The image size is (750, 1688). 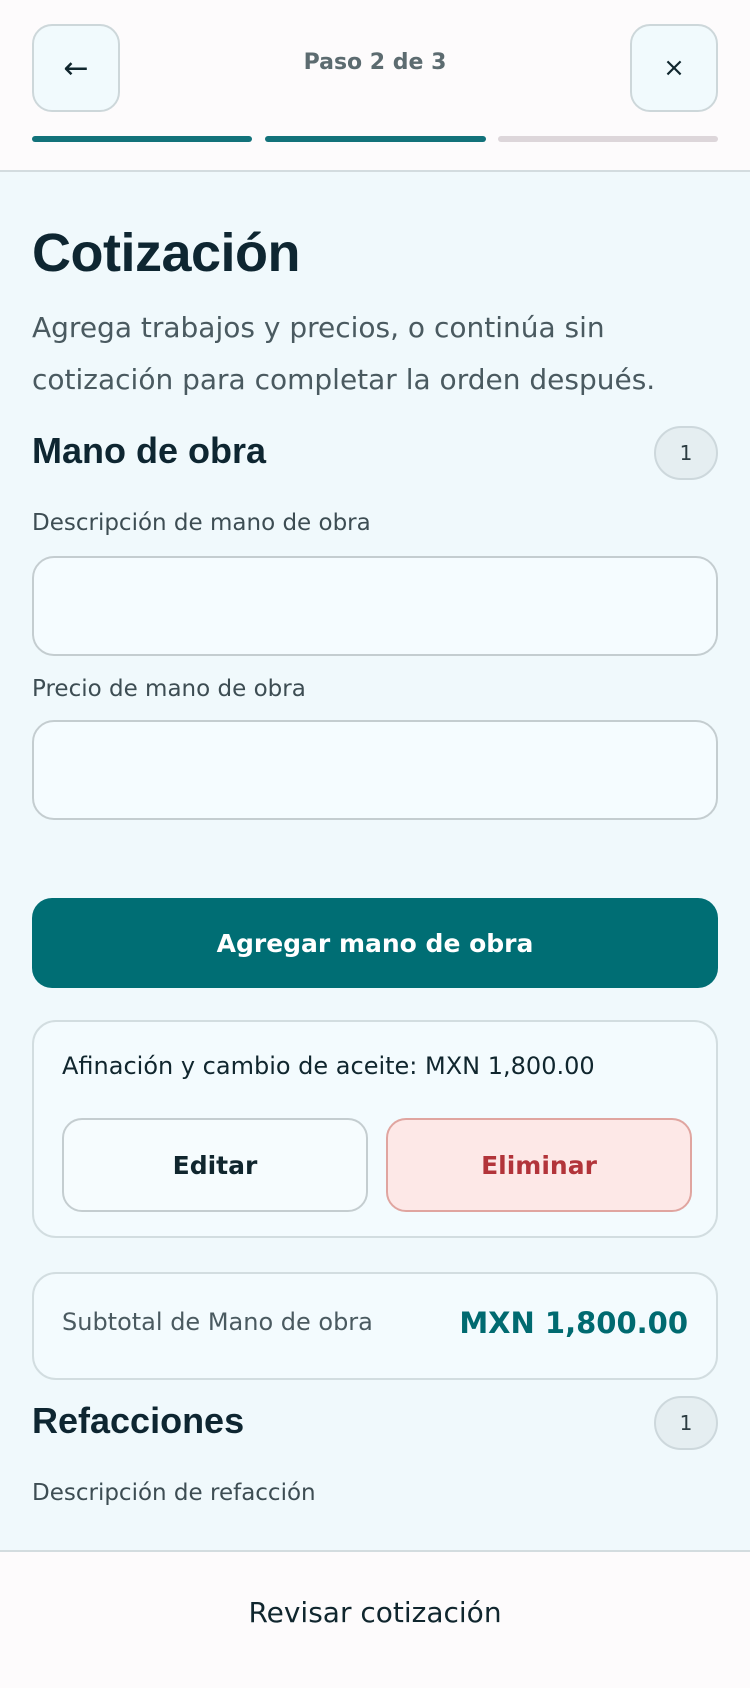 What do you see at coordinates (174, 1493) in the screenshot?
I see `parts-description-label: Descripción de refacción` at bounding box center [174, 1493].